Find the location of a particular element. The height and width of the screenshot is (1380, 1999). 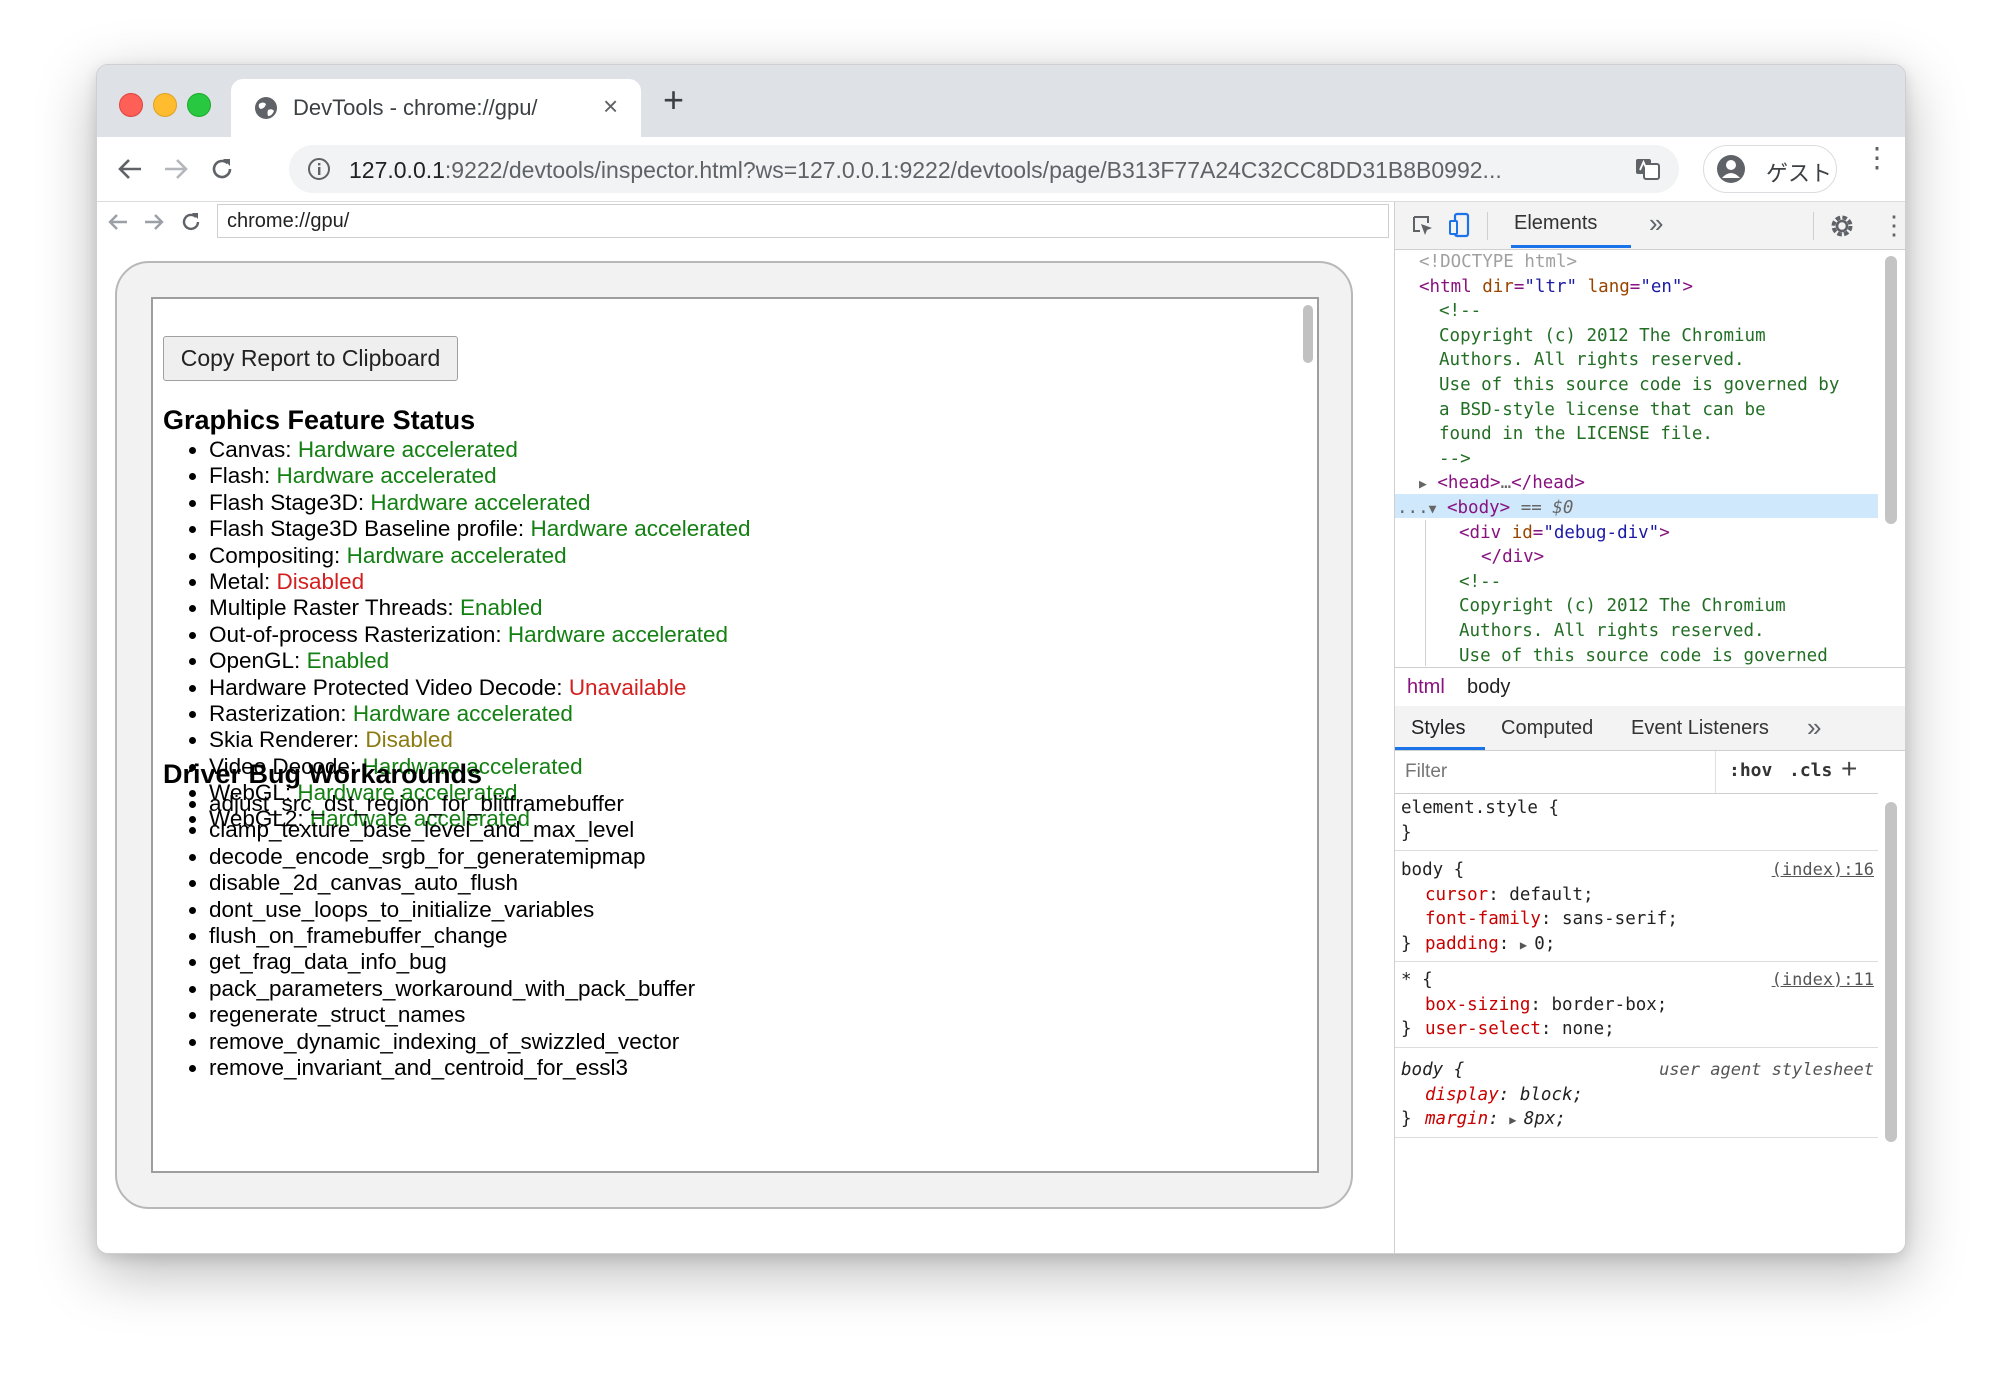

screencast-back-icon is located at coordinates (118, 222).